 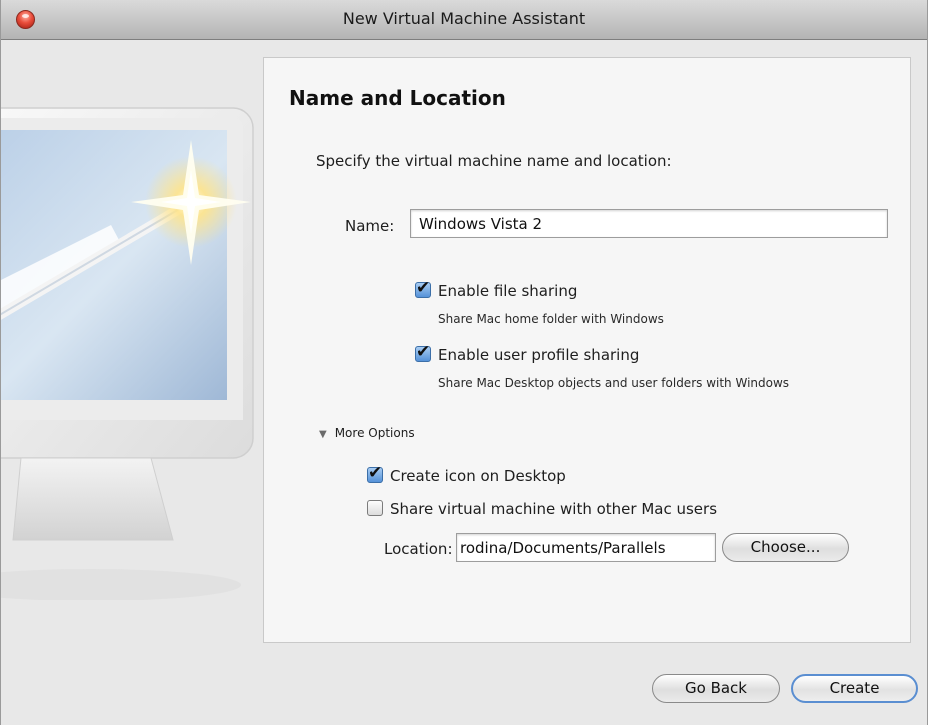 What do you see at coordinates (423, 352) in the screenshot?
I see `enable-user-profile-sharing-checkbox` at bounding box center [423, 352].